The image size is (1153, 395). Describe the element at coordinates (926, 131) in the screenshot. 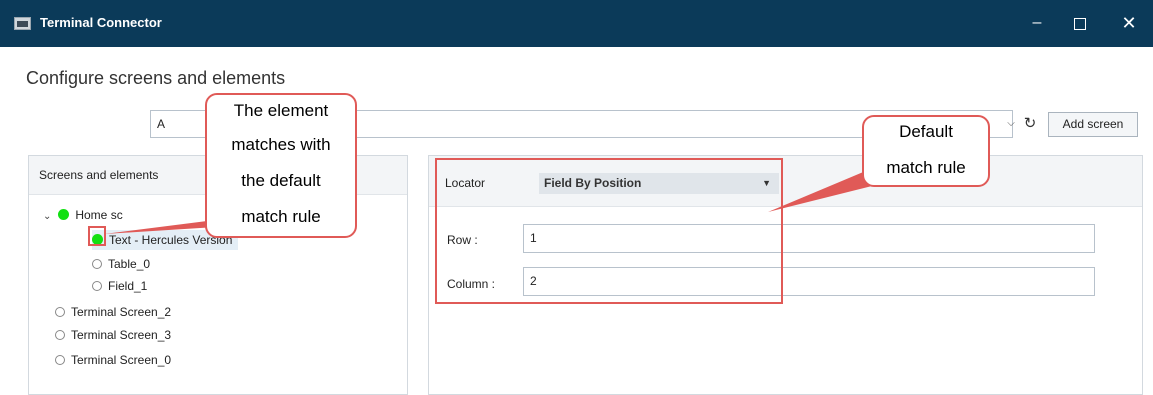

I see `right-callout-line-1: Default` at that location.